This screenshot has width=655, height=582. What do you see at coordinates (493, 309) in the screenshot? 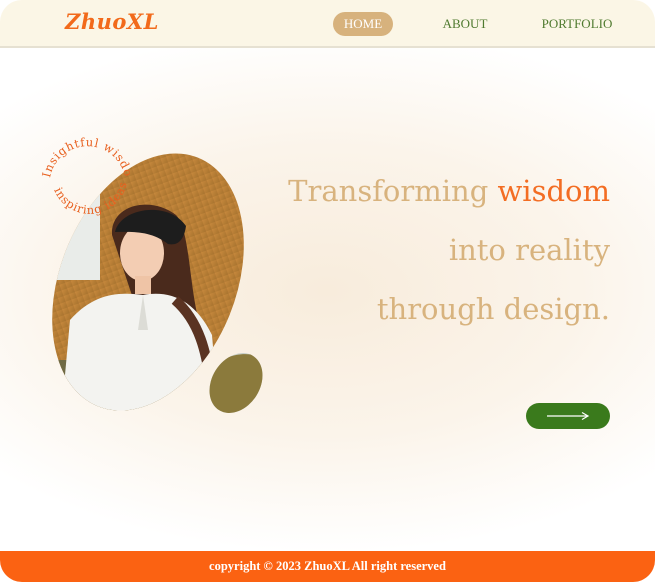
I see `hero-headline-line-3: through design.` at bounding box center [493, 309].